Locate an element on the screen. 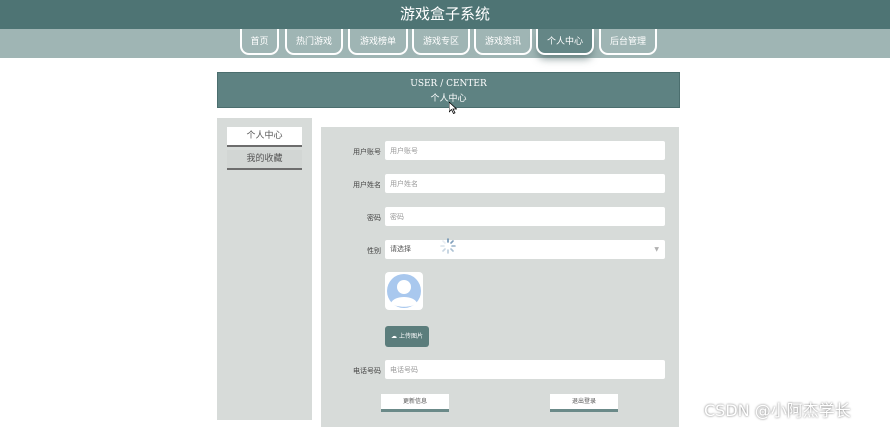 The width and height of the screenshot is (890, 427). top-header: 游戏盒子系统 is located at coordinates (445, 14).